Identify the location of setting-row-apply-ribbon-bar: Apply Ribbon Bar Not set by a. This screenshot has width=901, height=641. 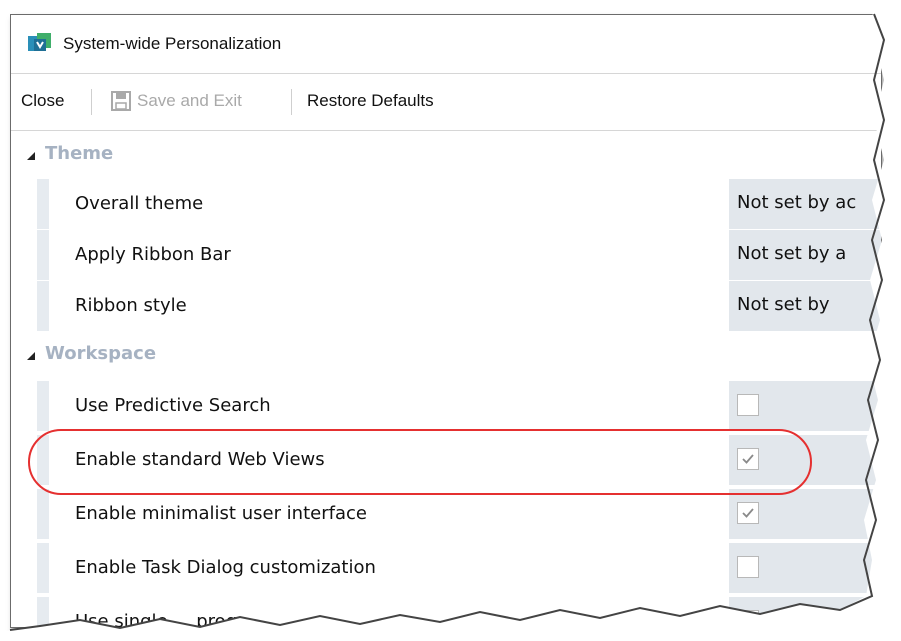
(446, 255).